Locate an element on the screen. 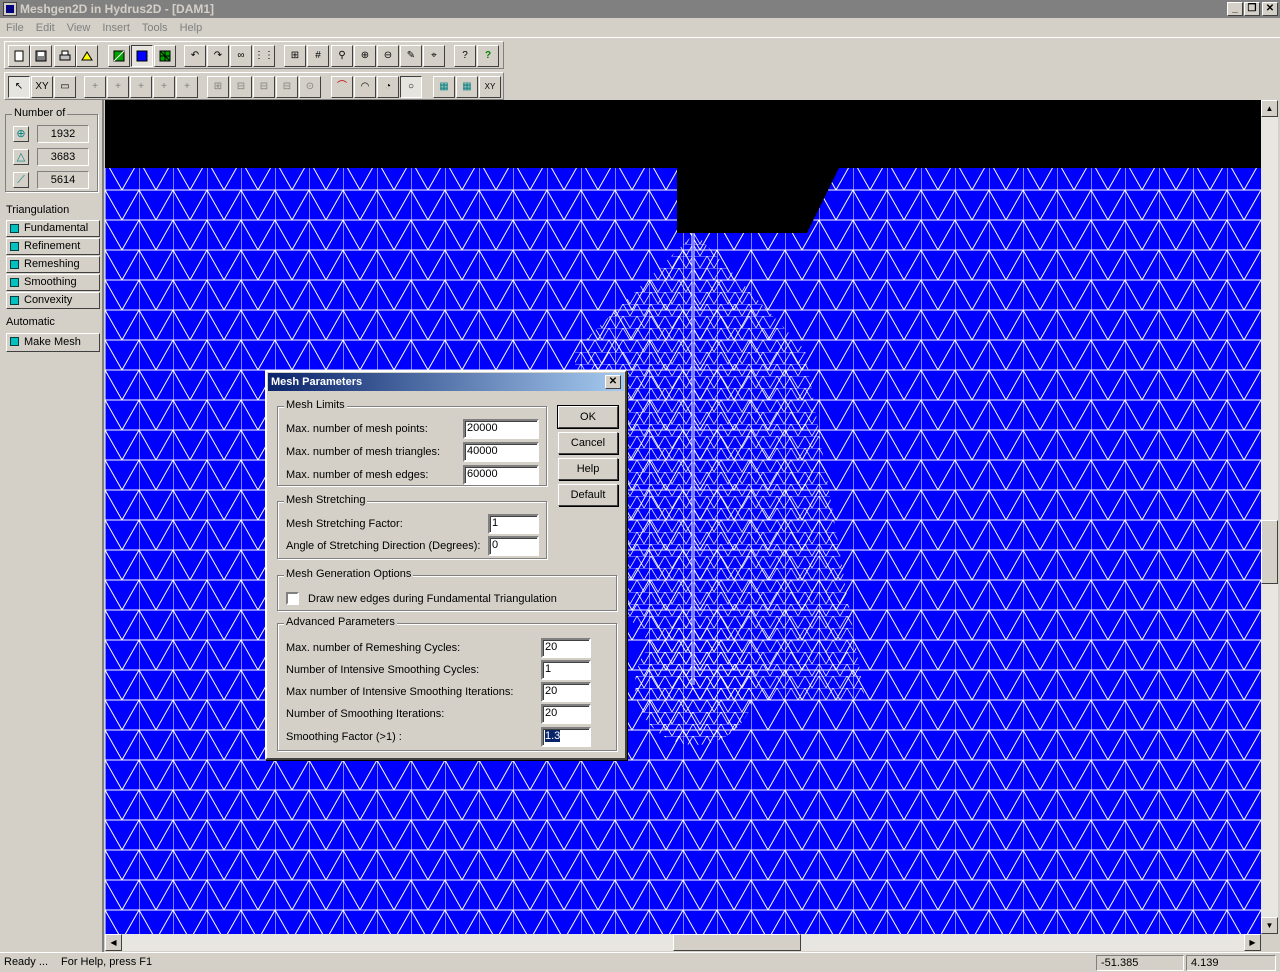 This screenshot has height=972, width=1280. document-icon: ▭ is located at coordinates (65, 87).